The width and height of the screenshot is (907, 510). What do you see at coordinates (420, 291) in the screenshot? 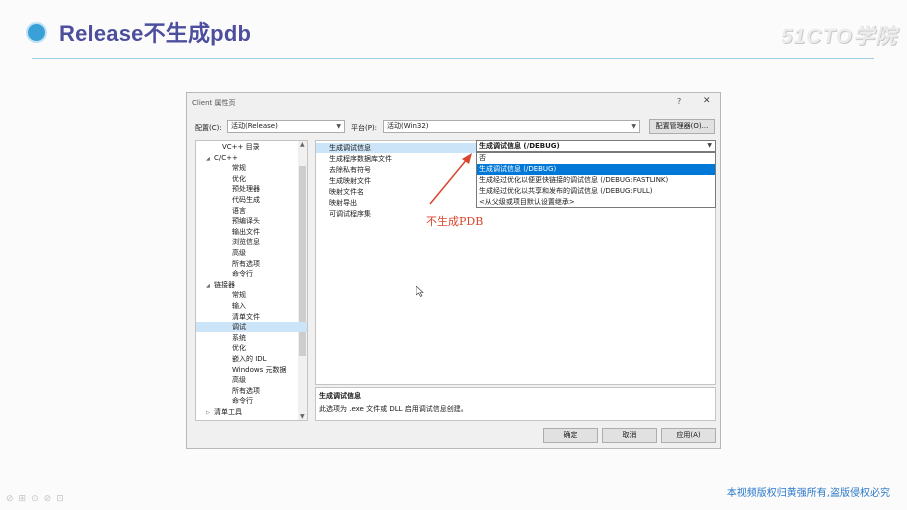
I see `mouse-cursor-icon` at bounding box center [420, 291].